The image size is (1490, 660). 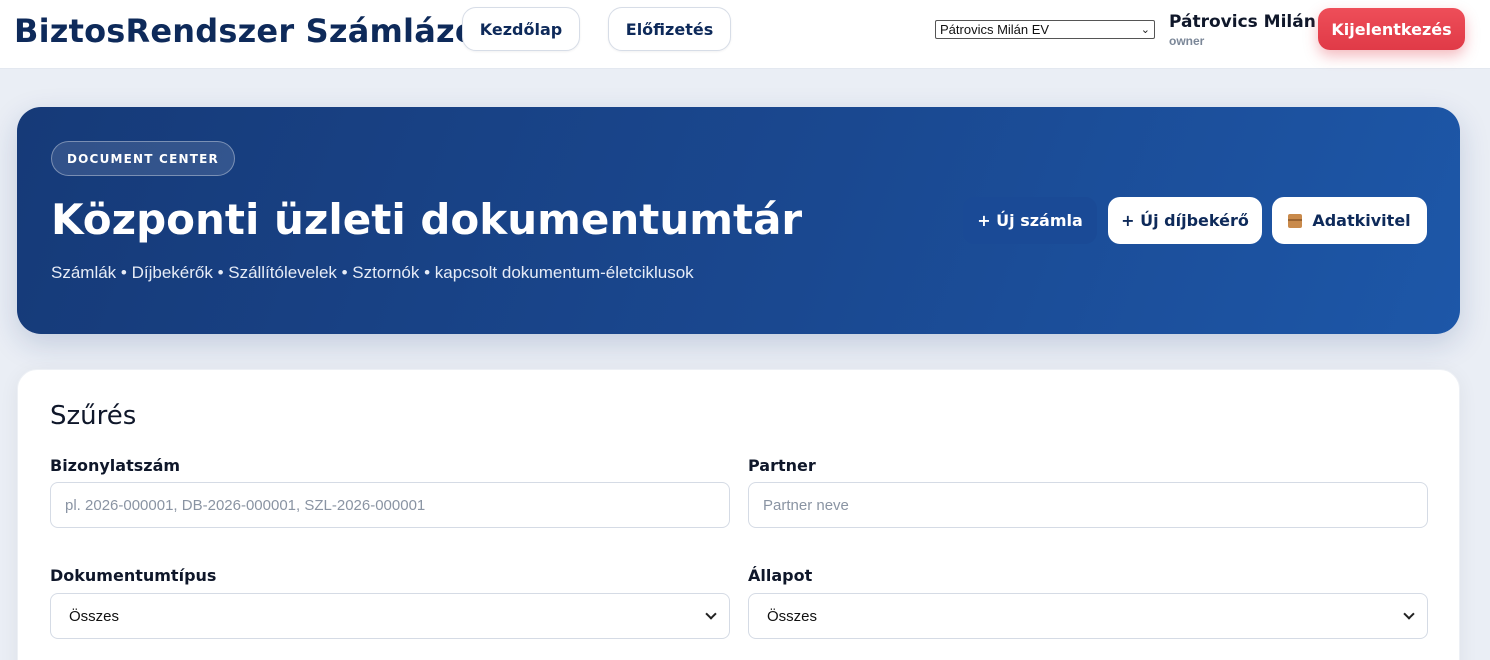 I want to click on user-name: Pátrovics Milán, so click(x=1242, y=22).